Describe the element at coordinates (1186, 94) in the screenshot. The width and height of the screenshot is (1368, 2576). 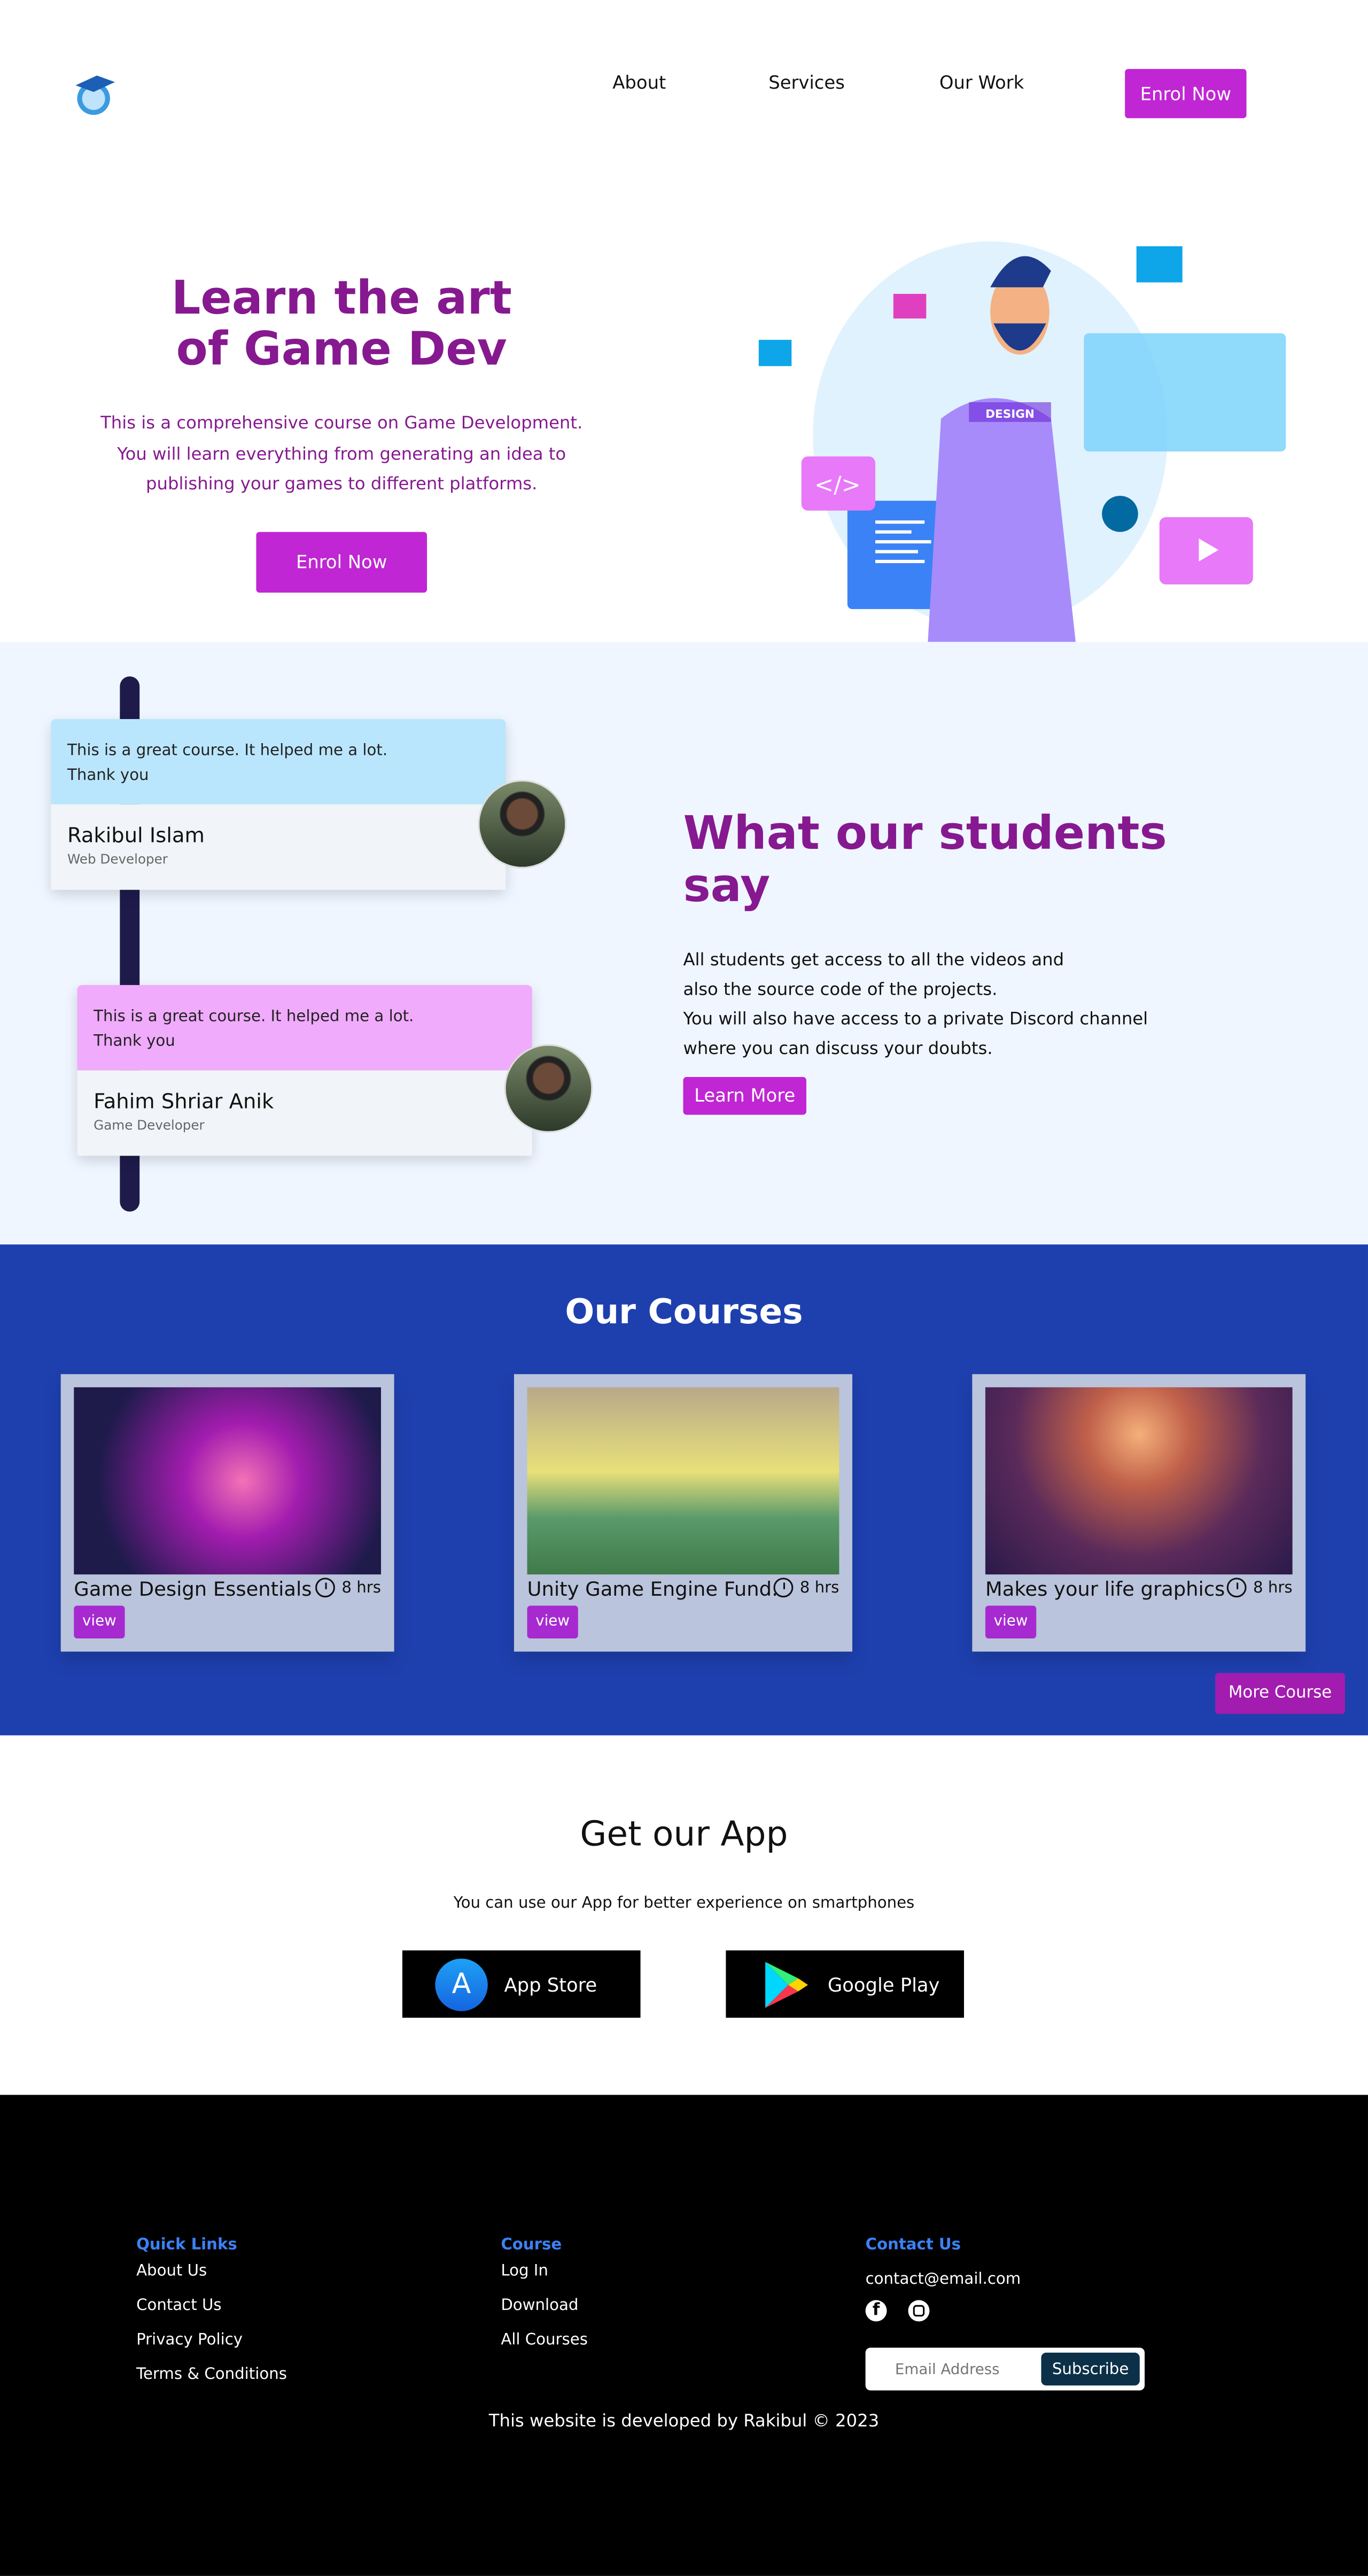
I see `nav-enrol-button: Enrol Now` at that location.